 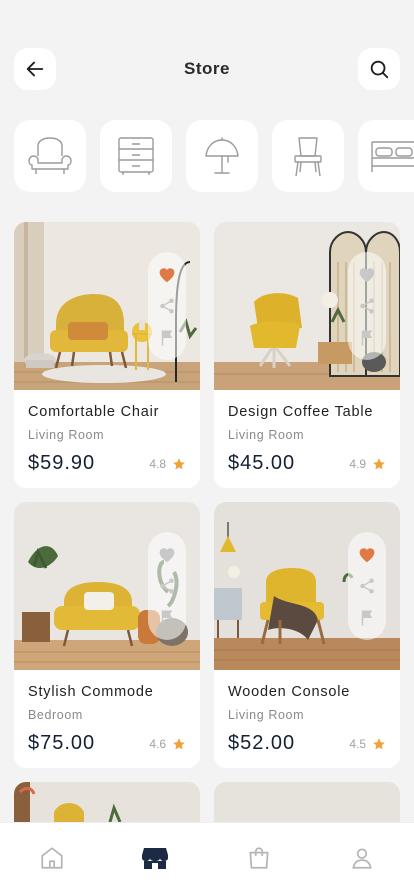 I want to click on profile-icon, so click(x=362, y=858).